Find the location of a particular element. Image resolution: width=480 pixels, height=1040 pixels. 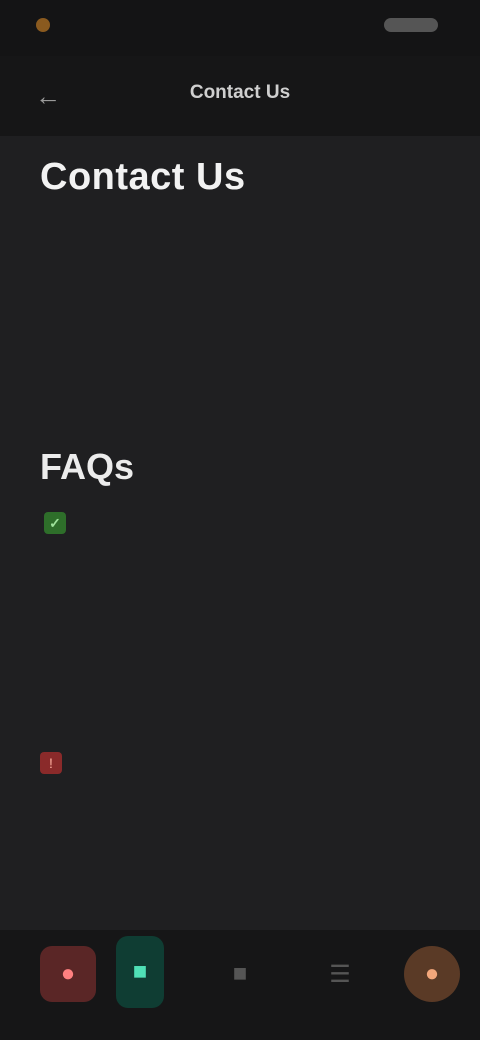

contact-heading: Contact Us is located at coordinates (143, 177).